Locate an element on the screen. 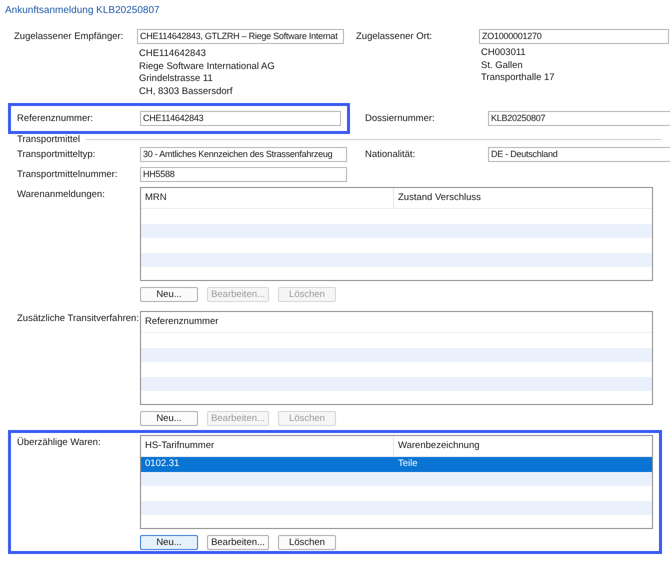 The image size is (670, 564). text-field: ZO1000001270 is located at coordinates (574, 36).